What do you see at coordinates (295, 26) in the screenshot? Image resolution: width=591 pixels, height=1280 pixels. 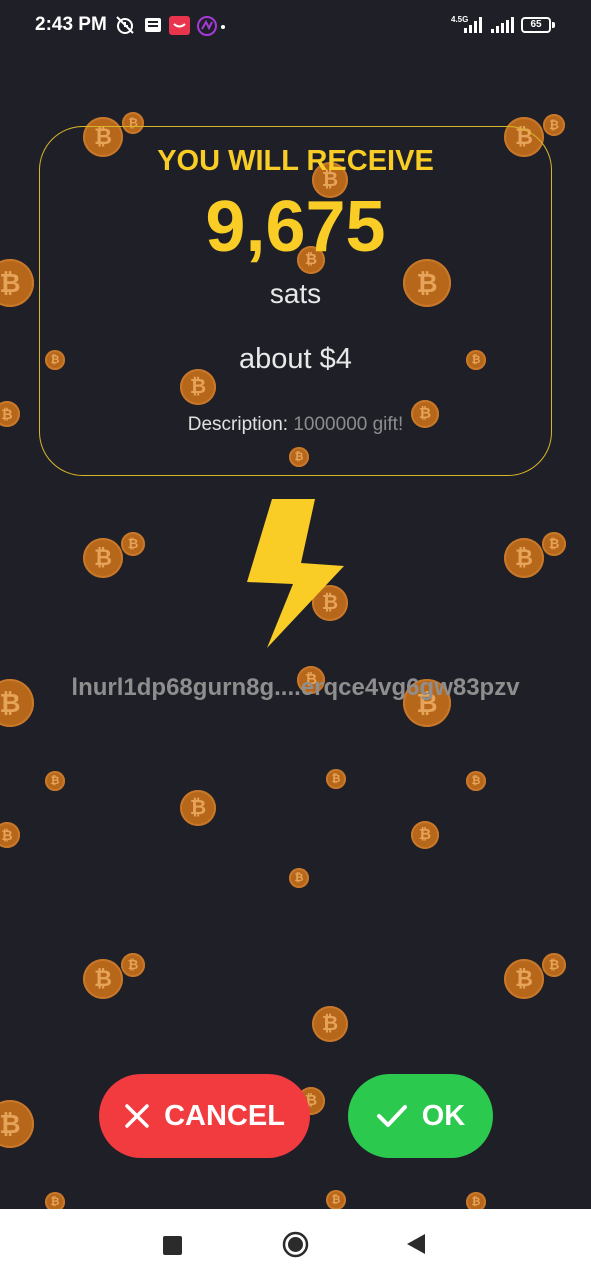 I see `status-bar: 2:43 PM 4.5G 65` at bounding box center [295, 26].